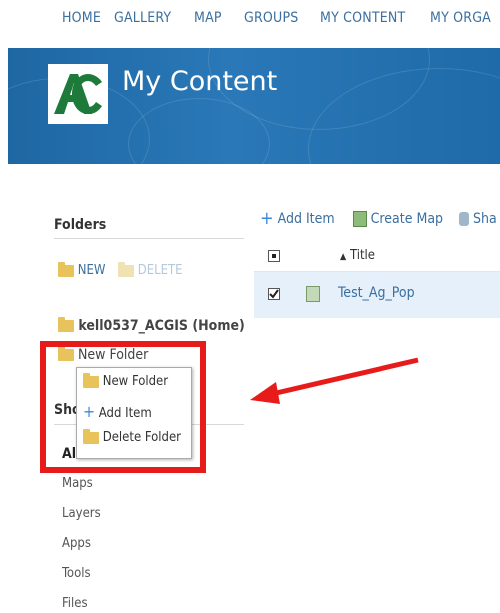  Describe the element at coordinates (80, 225) in the screenshot. I see `folders-heading: Folders` at that location.